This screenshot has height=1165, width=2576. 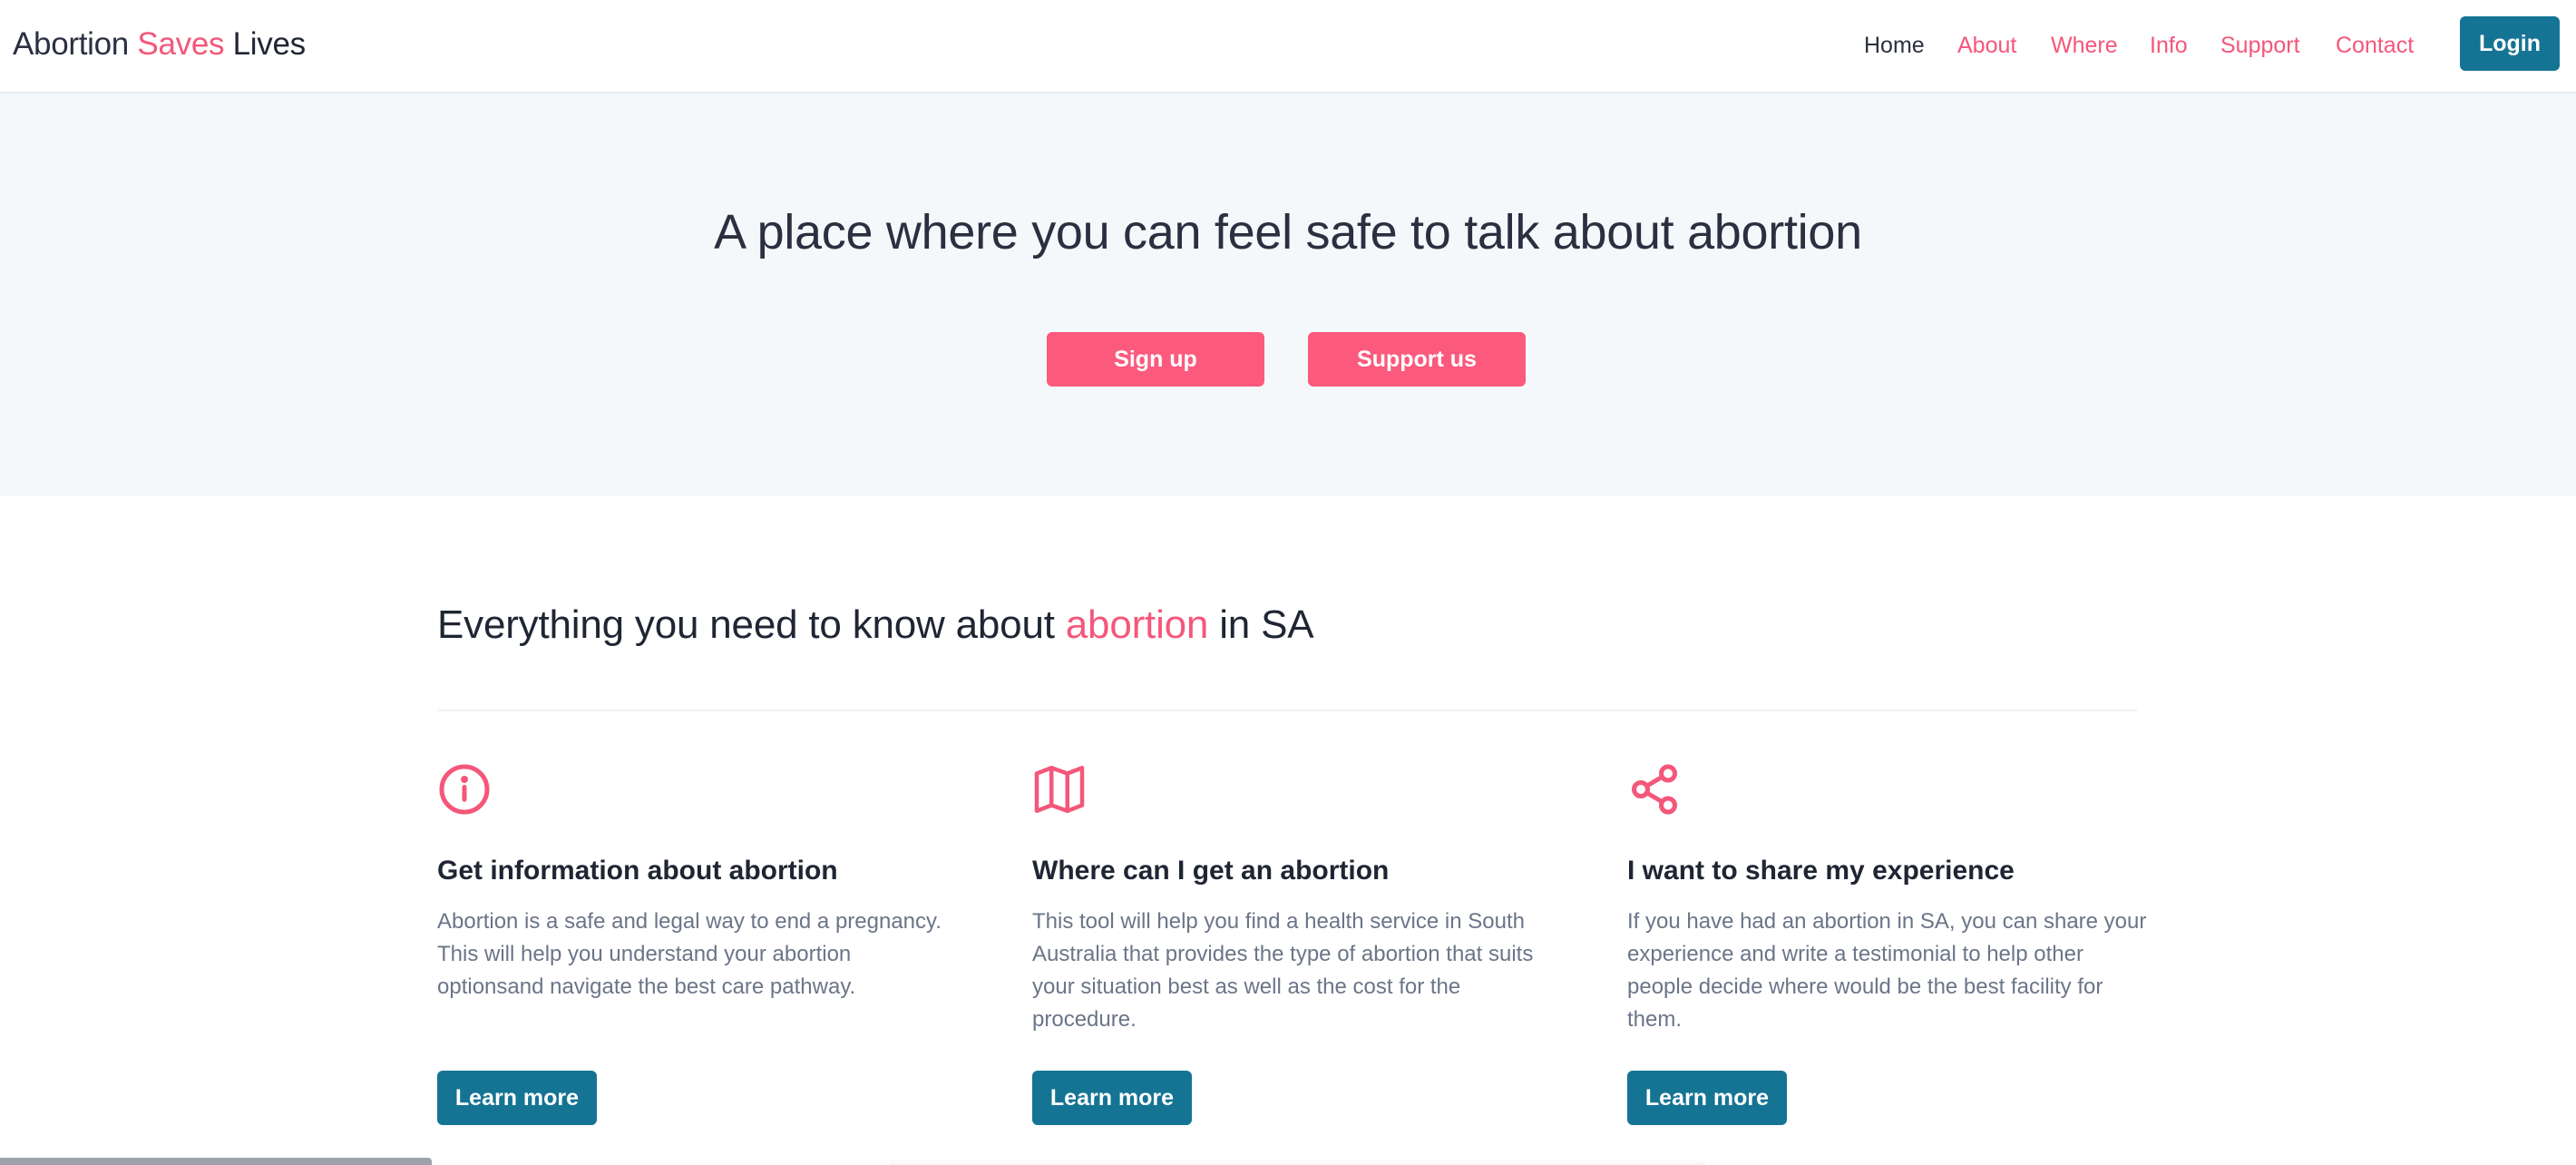 What do you see at coordinates (2510, 43) in the screenshot?
I see `login-button: Login` at bounding box center [2510, 43].